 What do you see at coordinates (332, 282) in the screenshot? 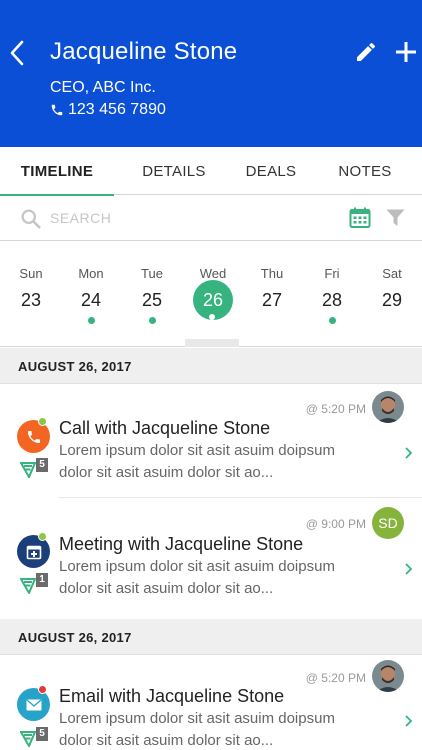
I see `day-fri: Fri 28` at bounding box center [332, 282].